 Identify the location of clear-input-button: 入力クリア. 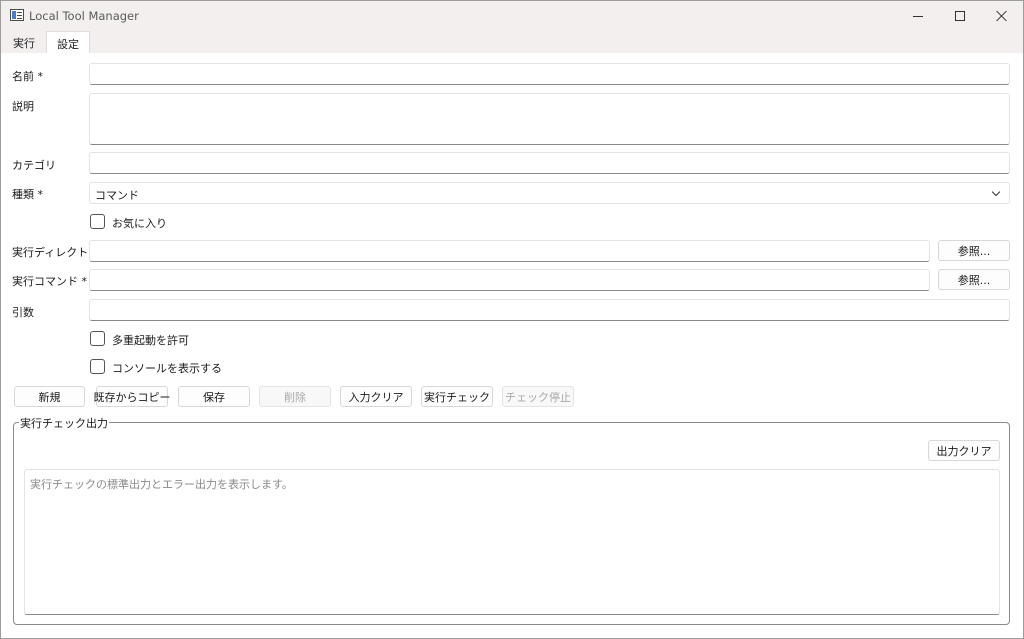
(376, 396).